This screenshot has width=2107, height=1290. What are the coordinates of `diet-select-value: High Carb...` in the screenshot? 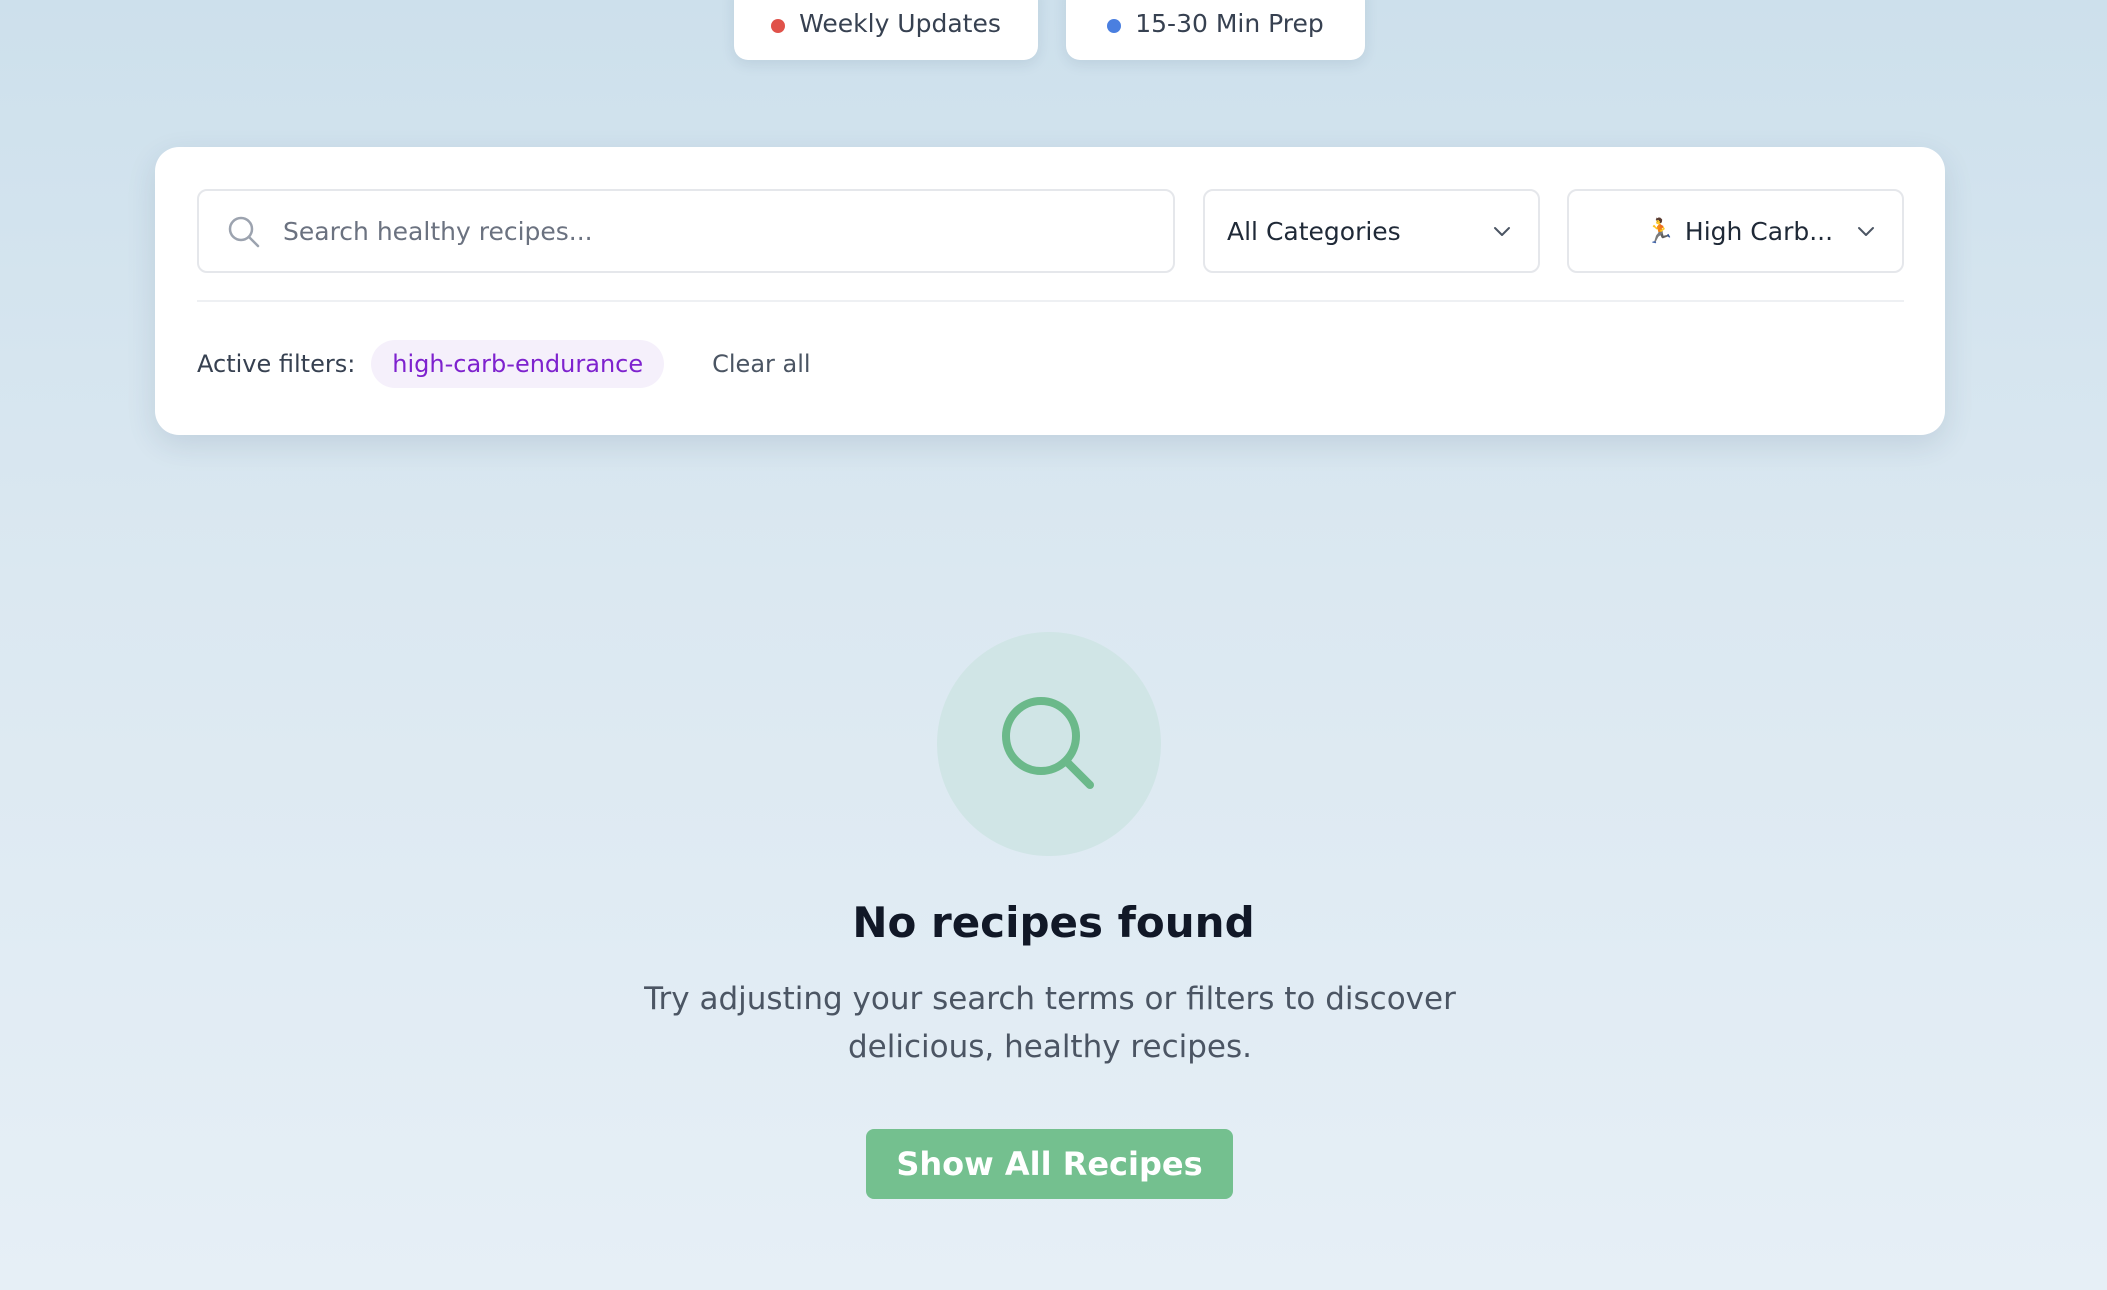 It's located at (1759, 231).